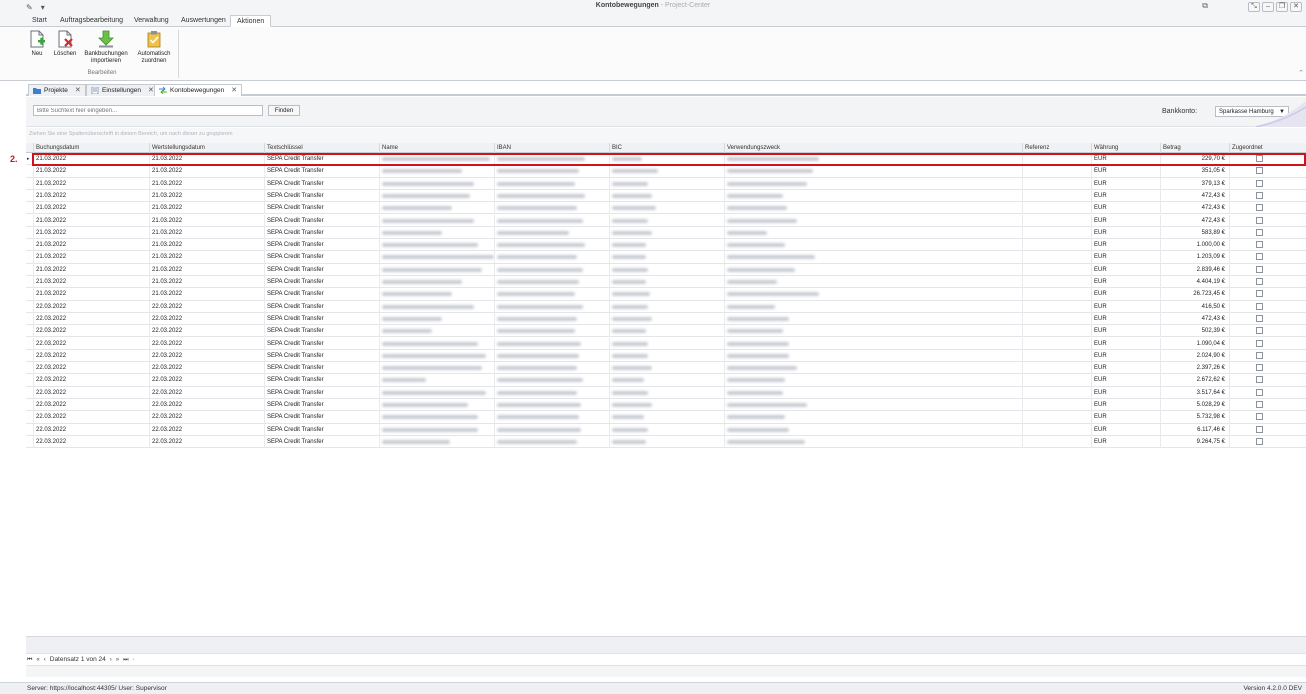  I want to click on next-page-icon: », so click(117, 660).